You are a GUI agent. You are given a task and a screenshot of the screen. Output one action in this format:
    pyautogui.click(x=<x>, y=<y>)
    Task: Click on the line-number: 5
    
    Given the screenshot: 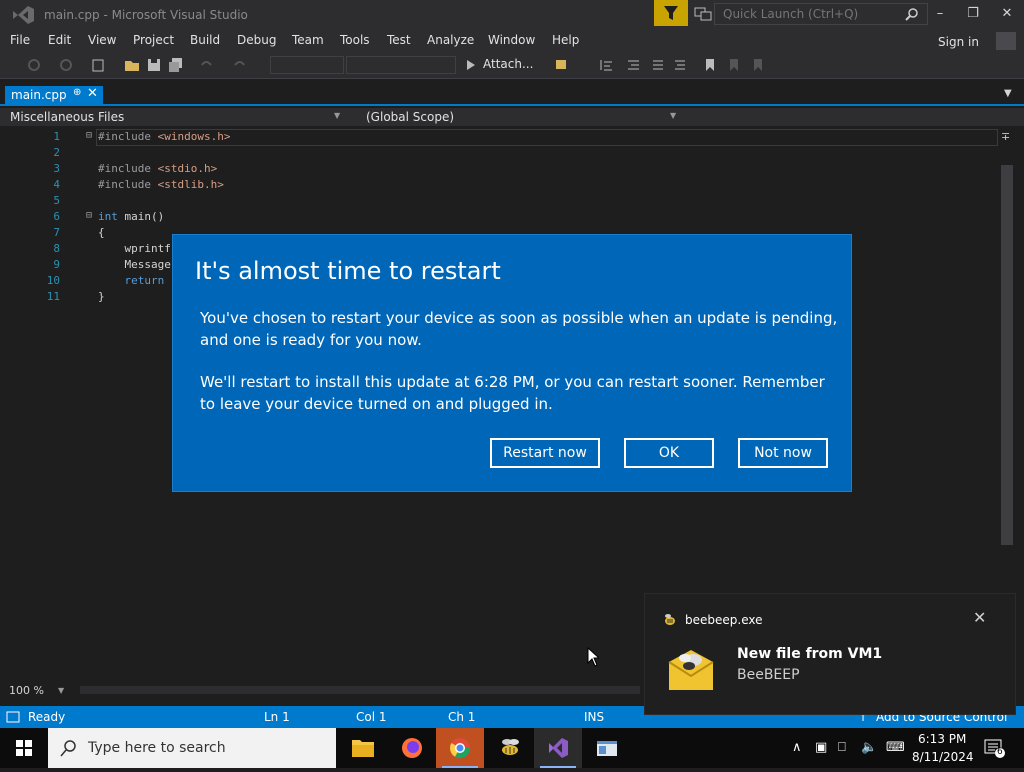 What is the action you would take?
    pyautogui.click(x=56, y=200)
    